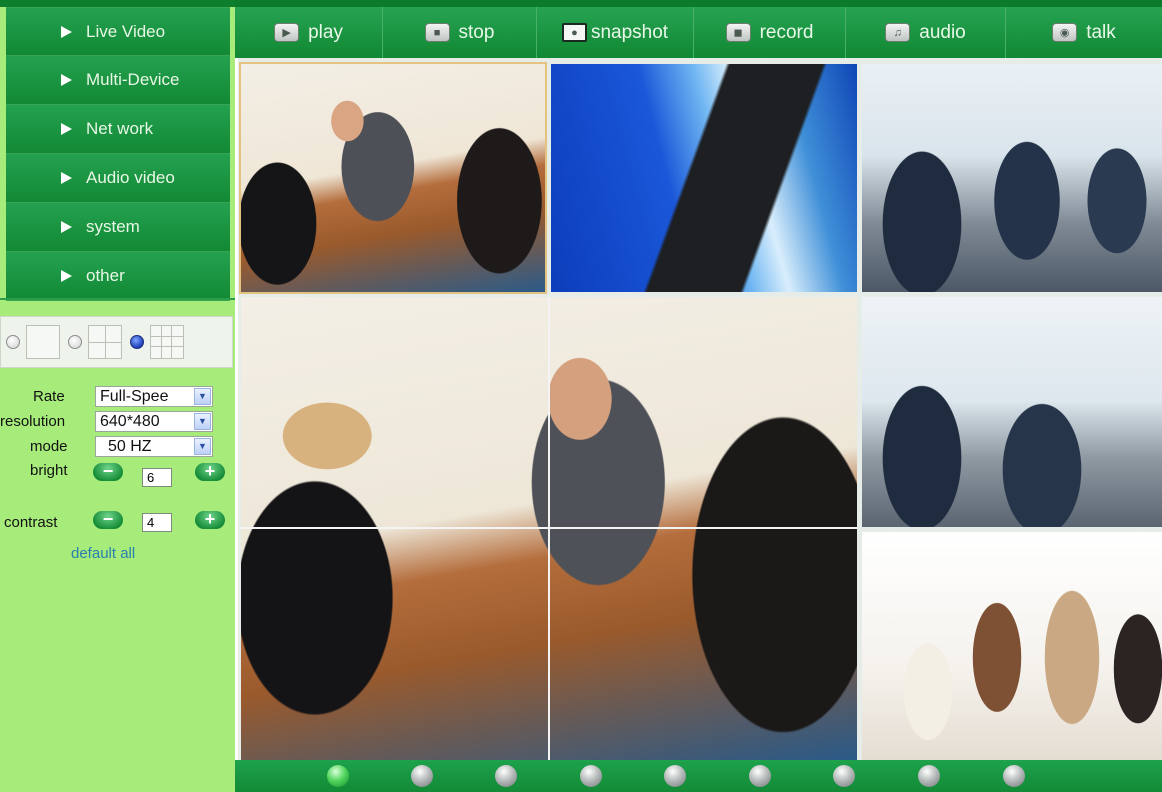 The image size is (1162, 792). Describe the element at coordinates (113, 226) in the screenshot. I see `nav-label: system` at that location.